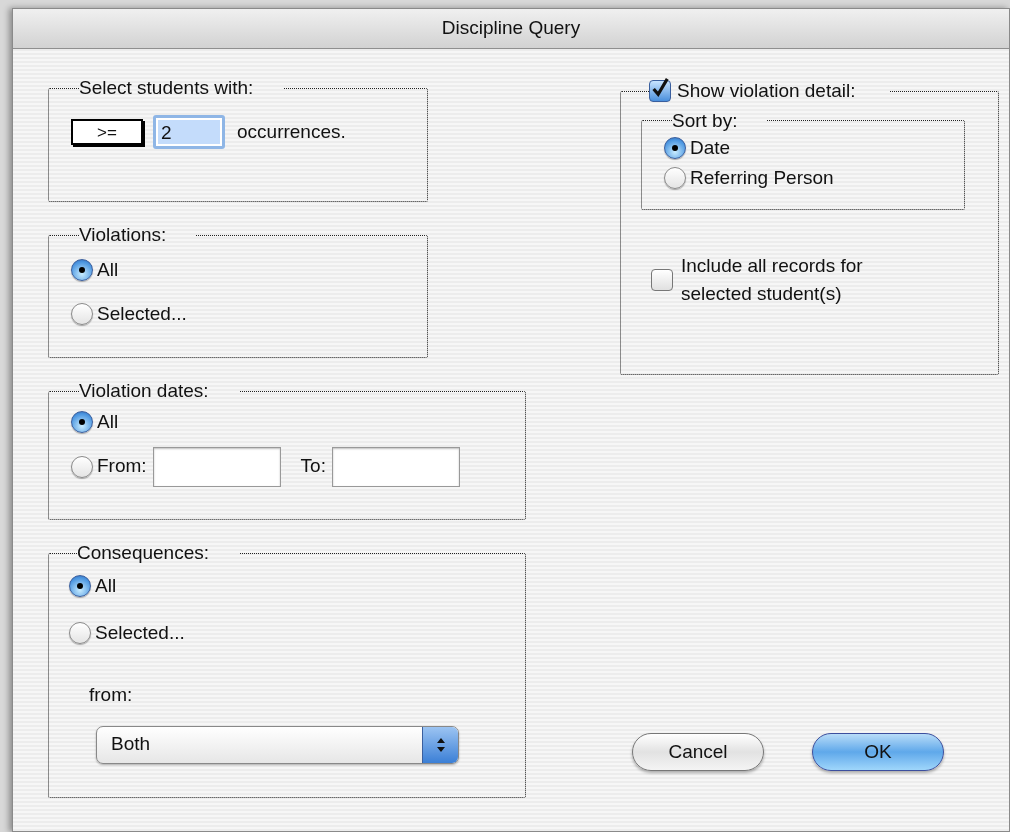 This screenshot has height=832, width=1010. Describe the element at coordinates (167, 88) in the screenshot. I see `group-label: Select students with:` at that location.